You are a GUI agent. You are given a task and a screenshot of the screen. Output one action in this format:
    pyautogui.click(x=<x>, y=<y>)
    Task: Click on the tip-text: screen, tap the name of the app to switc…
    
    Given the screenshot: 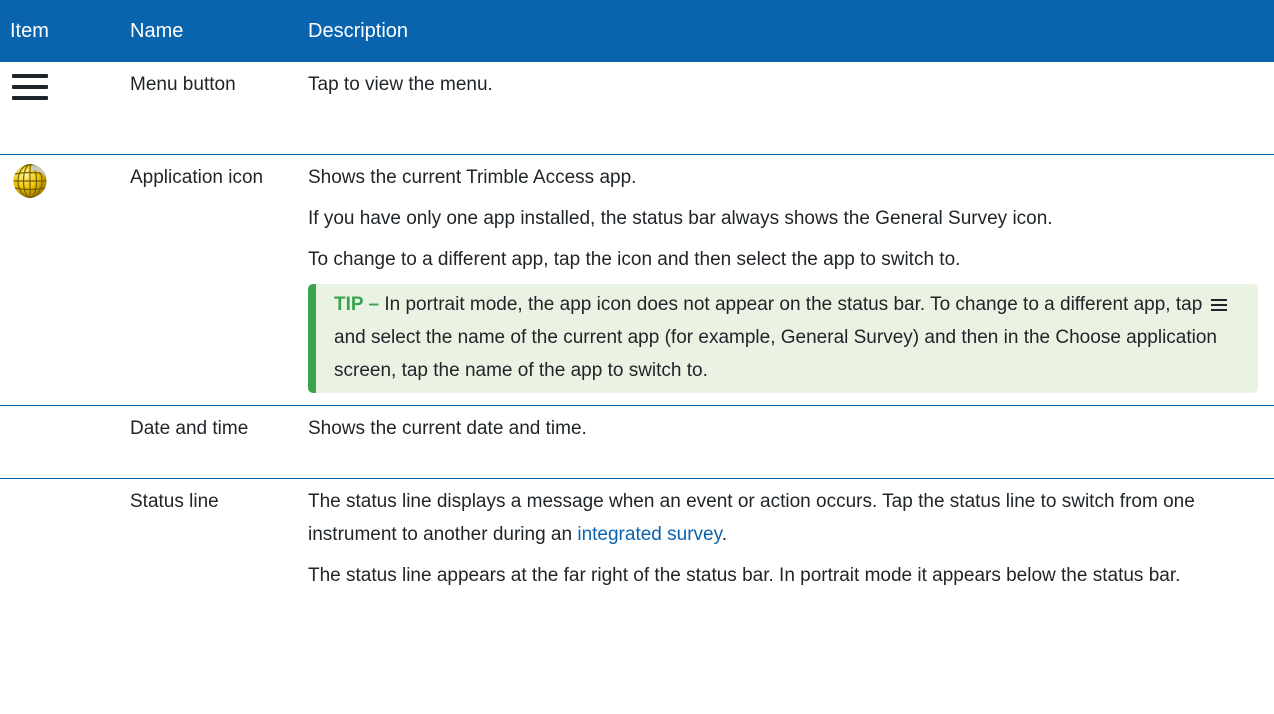 What is the action you would take?
    pyautogui.click(x=521, y=370)
    